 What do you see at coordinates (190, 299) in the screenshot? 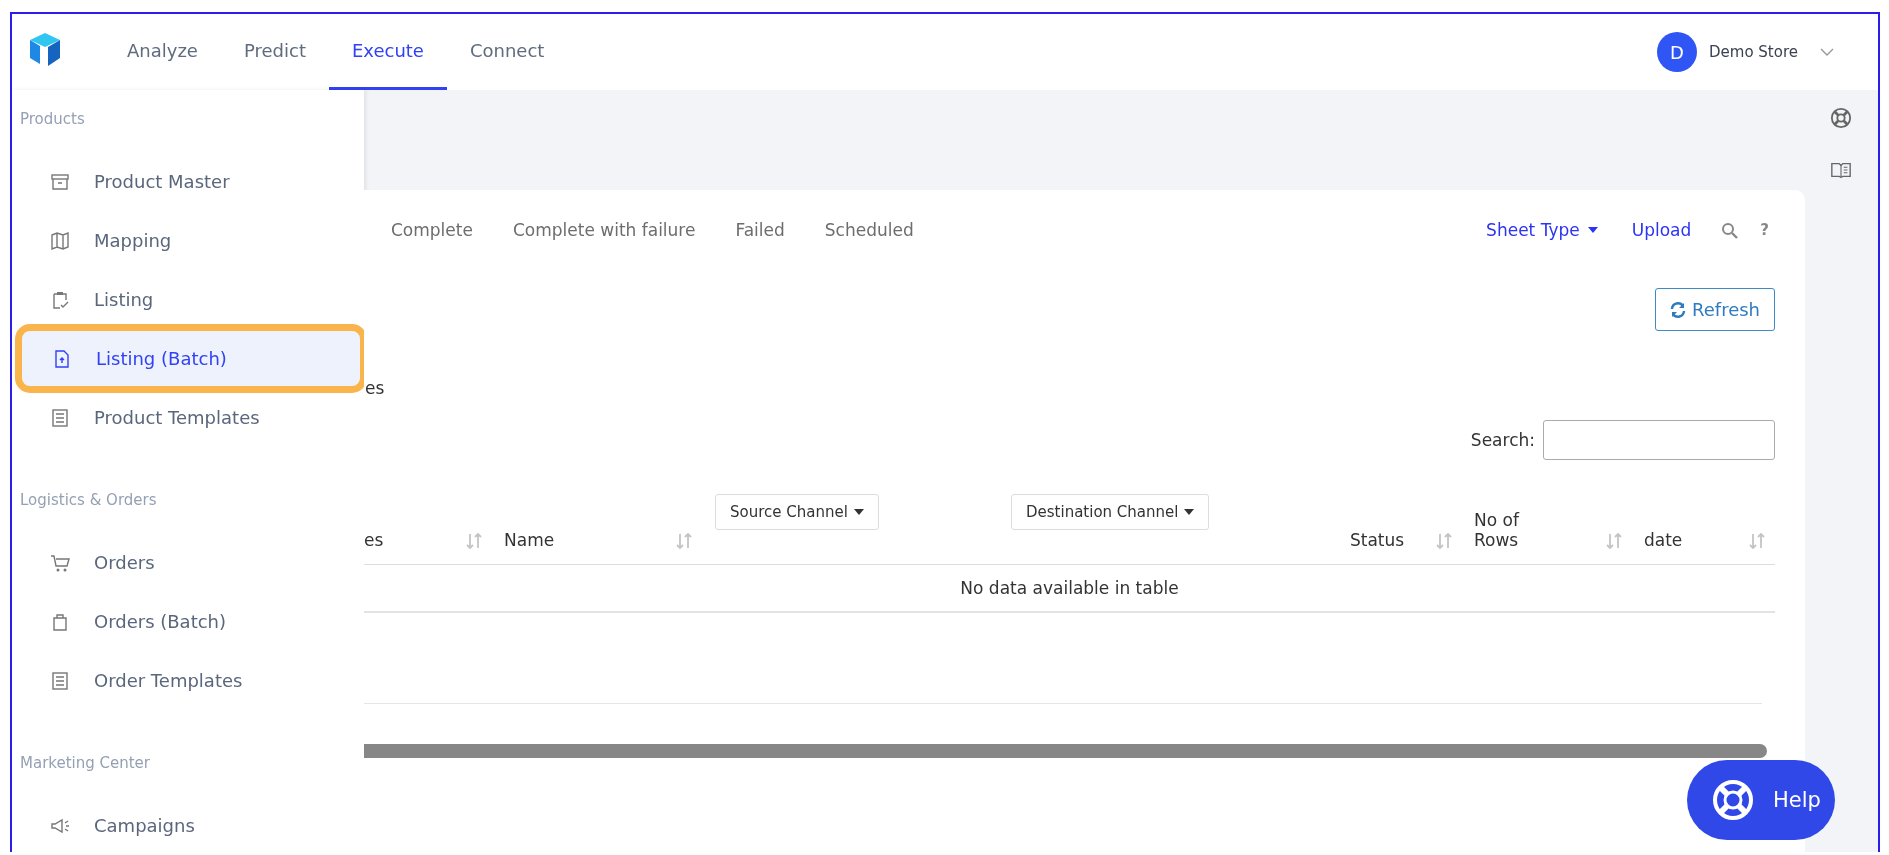
I see `sidebar-item: Listing` at bounding box center [190, 299].